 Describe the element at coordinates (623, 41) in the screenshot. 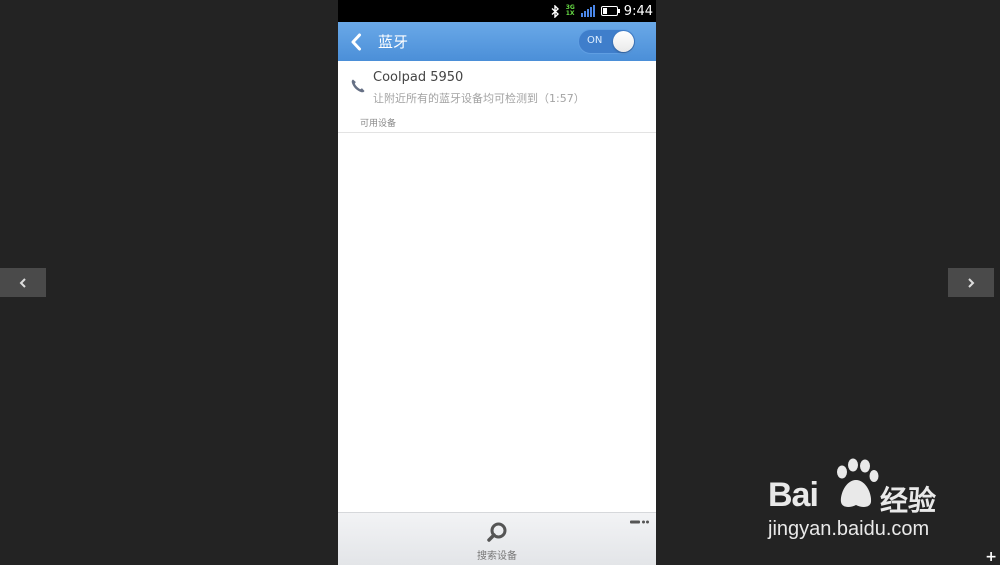

I see `toggle-knob` at that location.